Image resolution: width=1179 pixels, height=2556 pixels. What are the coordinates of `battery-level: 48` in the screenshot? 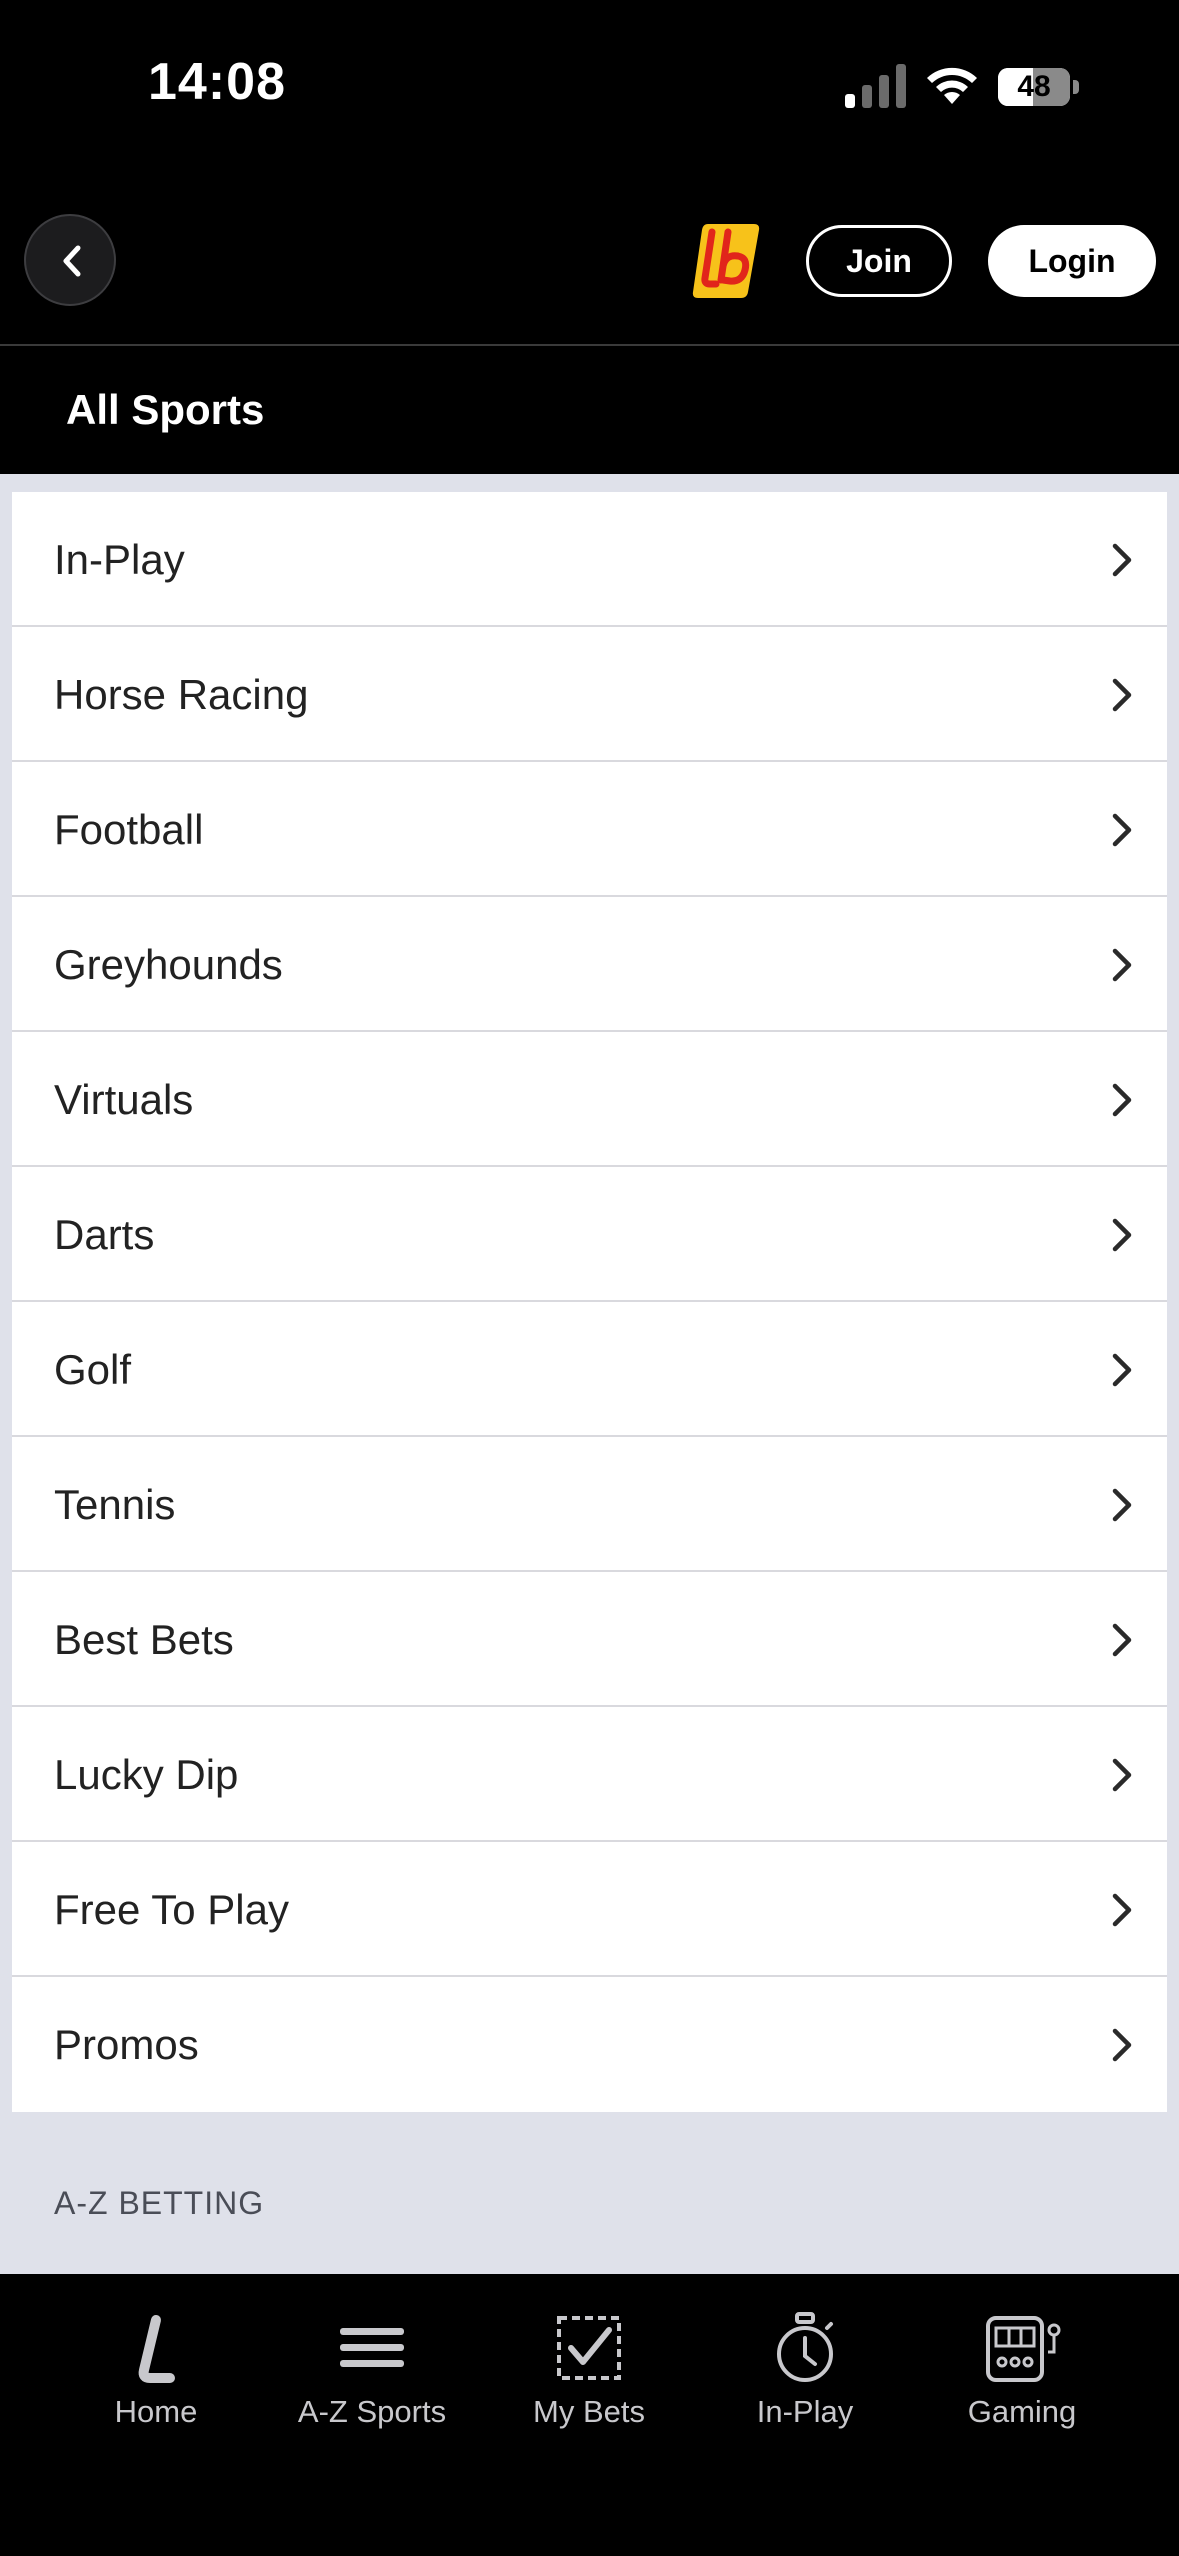 It's located at (1034, 86).